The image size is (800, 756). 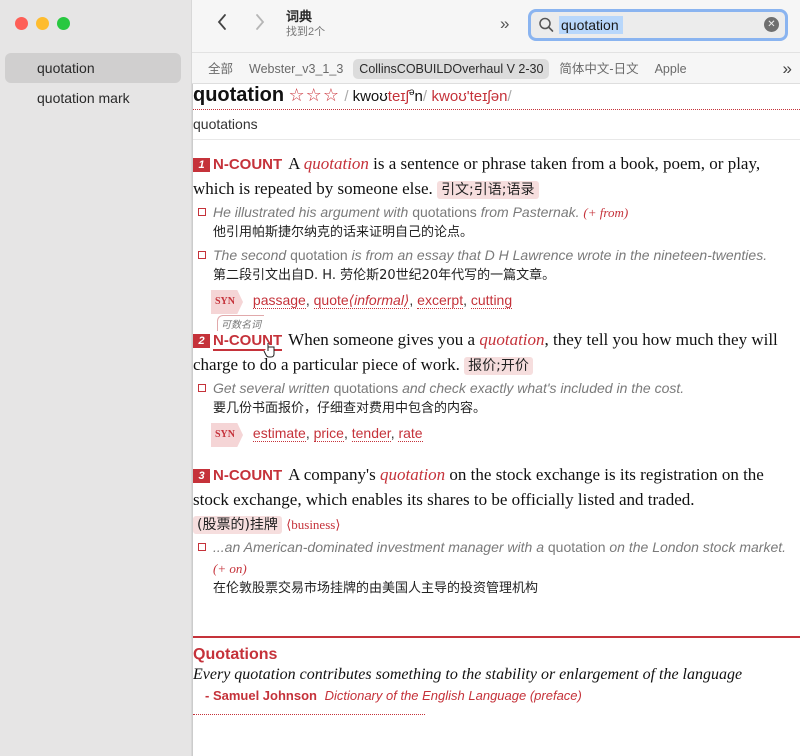 I want to click on example-keyword: quotation, so click(x=319, y=255).